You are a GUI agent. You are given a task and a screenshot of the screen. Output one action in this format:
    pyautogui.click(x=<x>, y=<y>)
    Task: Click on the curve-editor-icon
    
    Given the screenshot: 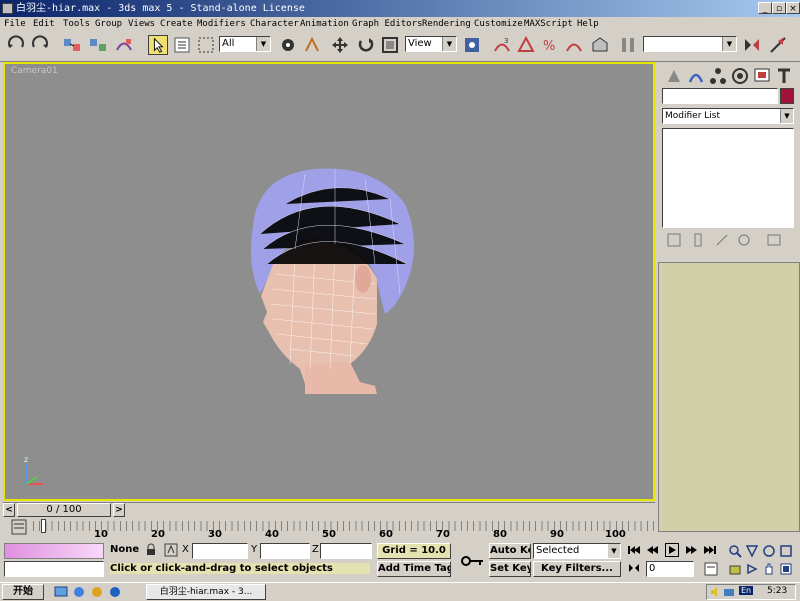 What is the action you would take?
    pyautogui.click(x=19, y=527)
    